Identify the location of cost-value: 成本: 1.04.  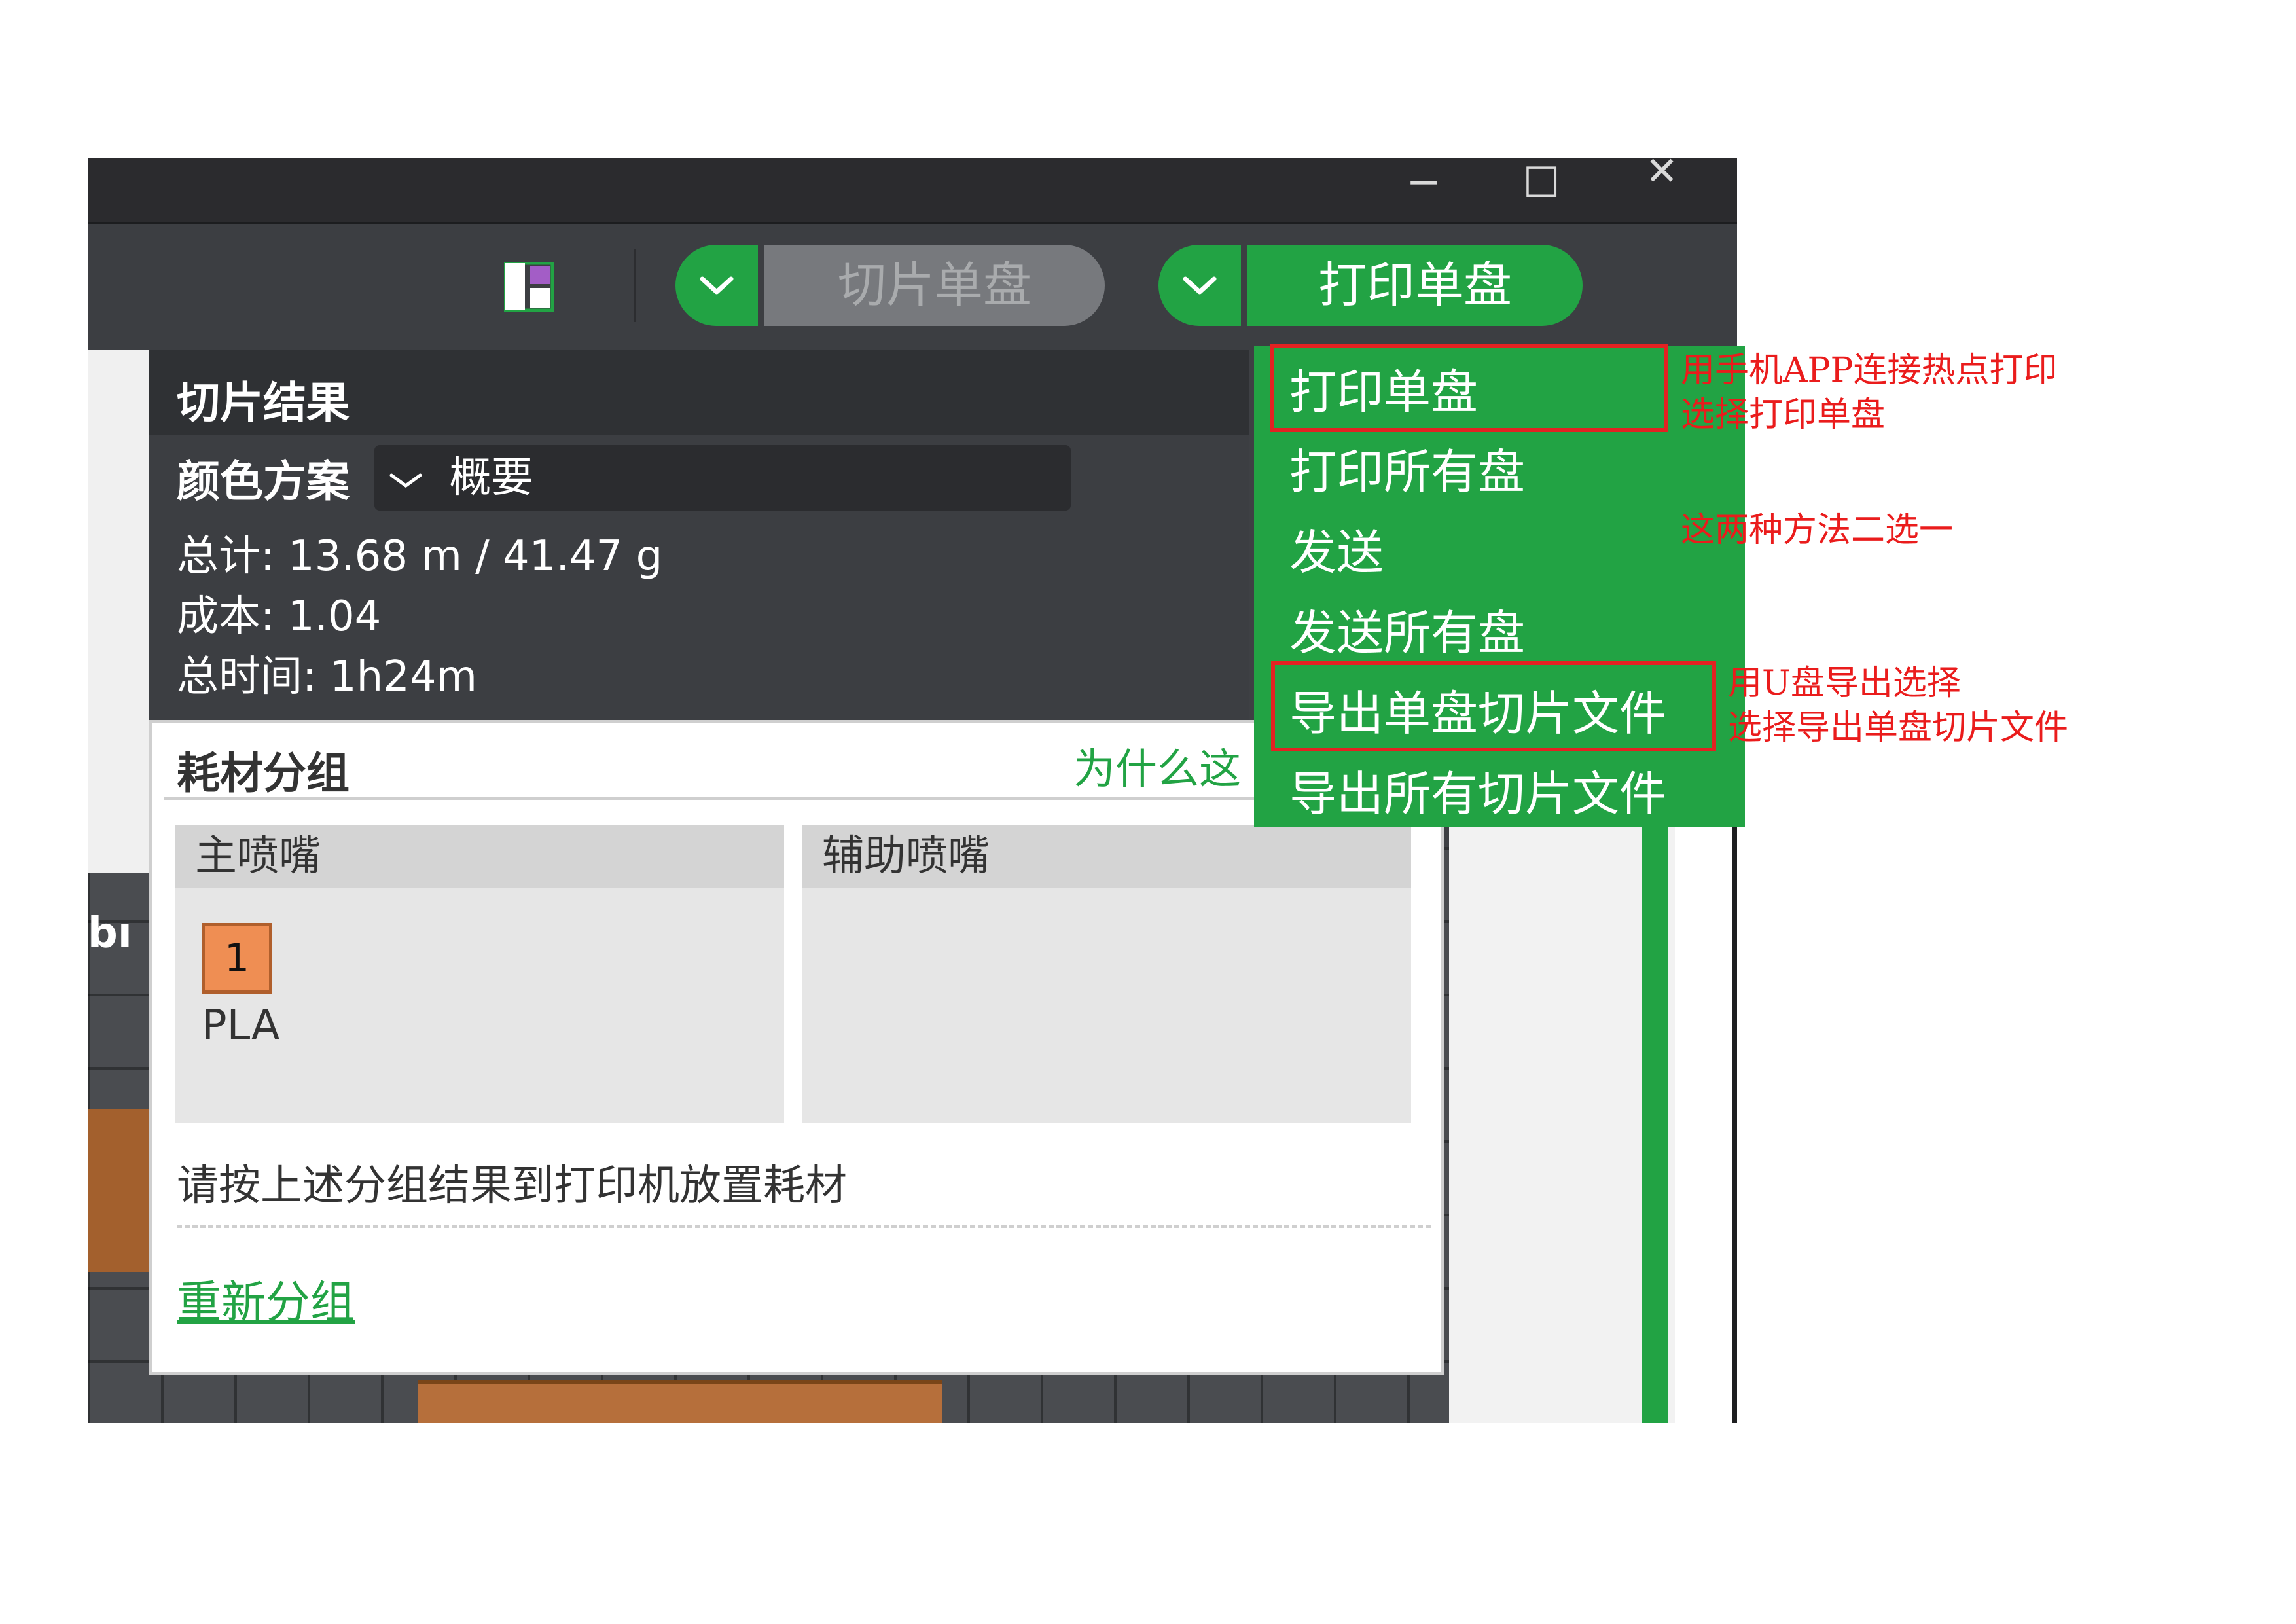
(279, 616).